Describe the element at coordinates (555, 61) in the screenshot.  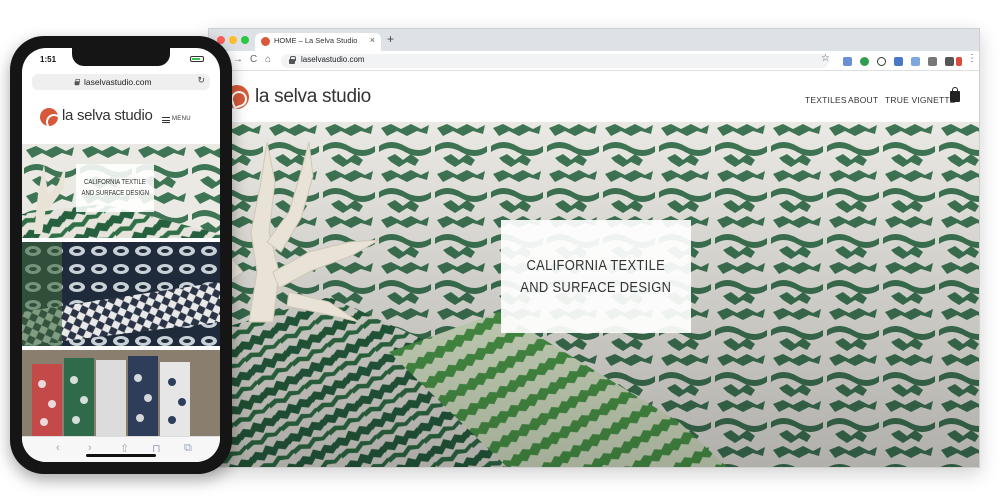
I see `address-bar: laselvastudio.com` at that location.